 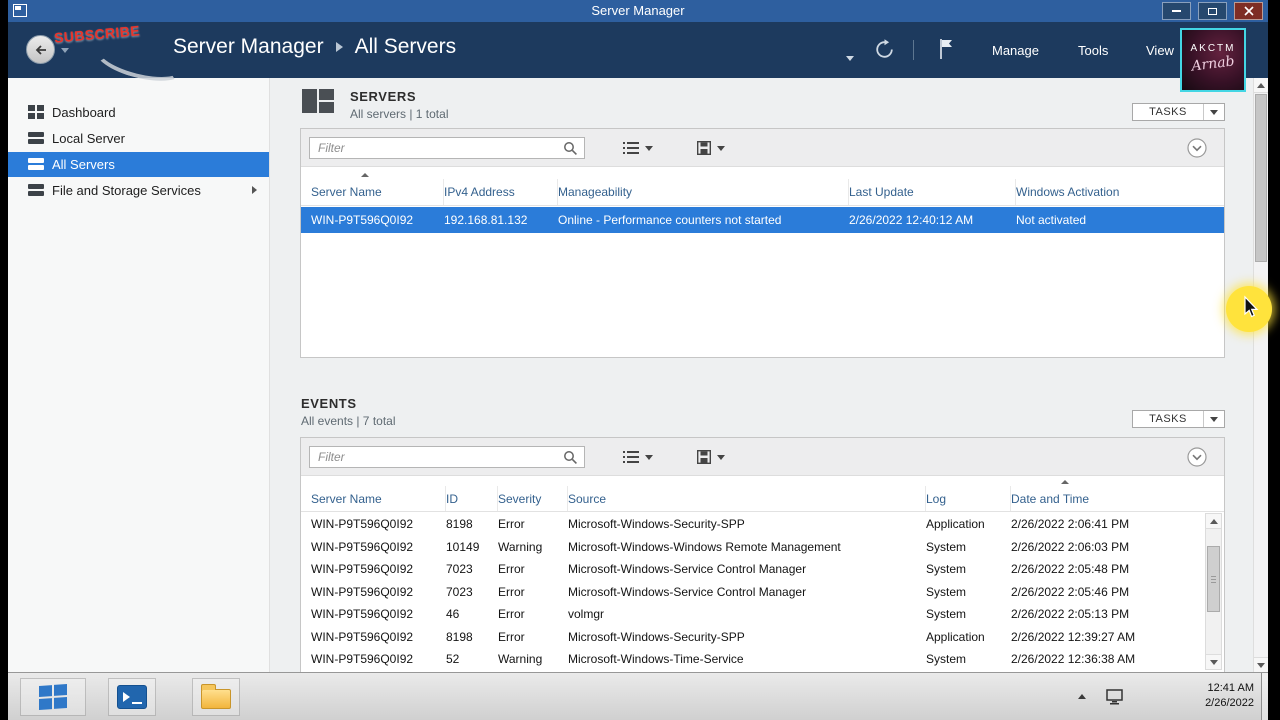 I want to click on column-header-source: Source, so click(x=747, y=498).